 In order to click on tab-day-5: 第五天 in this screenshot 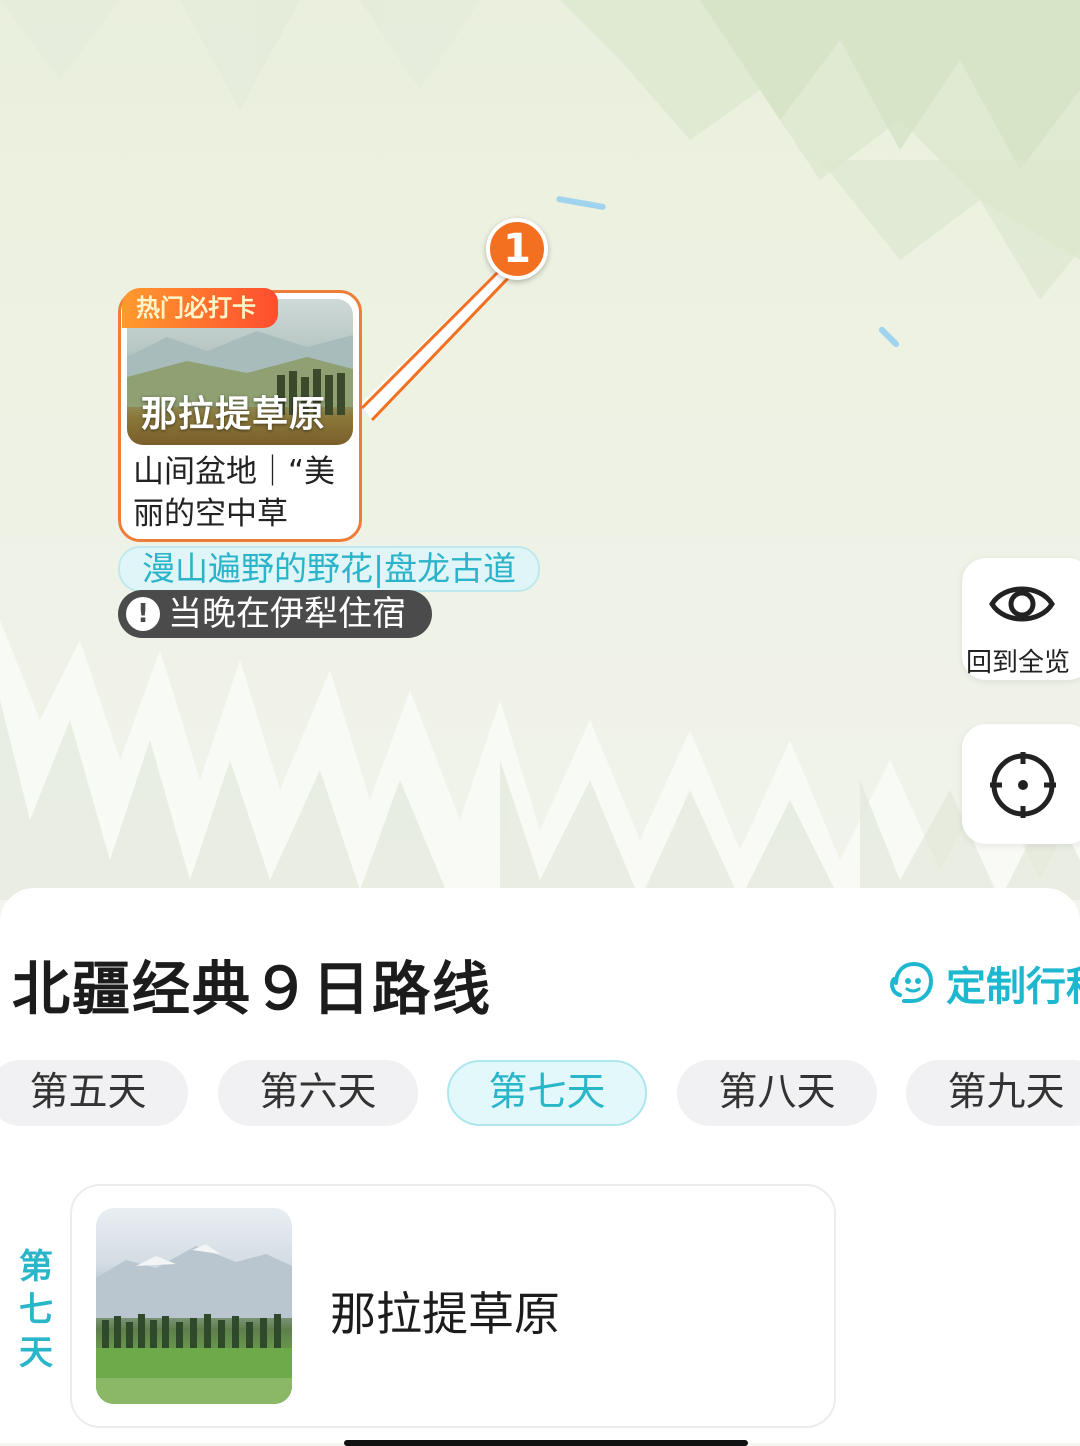, I will do `click(94, 1093)`.